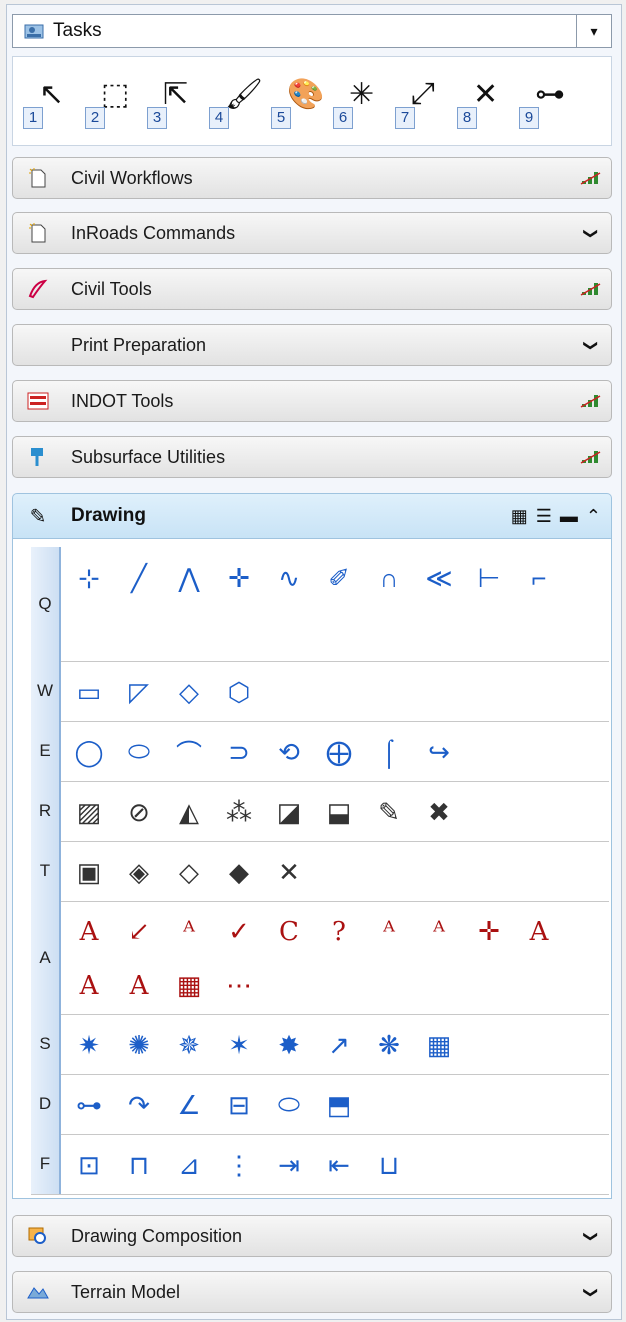 Image resolution: width=626 pixels, height=1322 pixels. Describe the element at coordinates (239, 1165) in the screenshot. I see `drawing-tool-icon: ⋮` at that location.